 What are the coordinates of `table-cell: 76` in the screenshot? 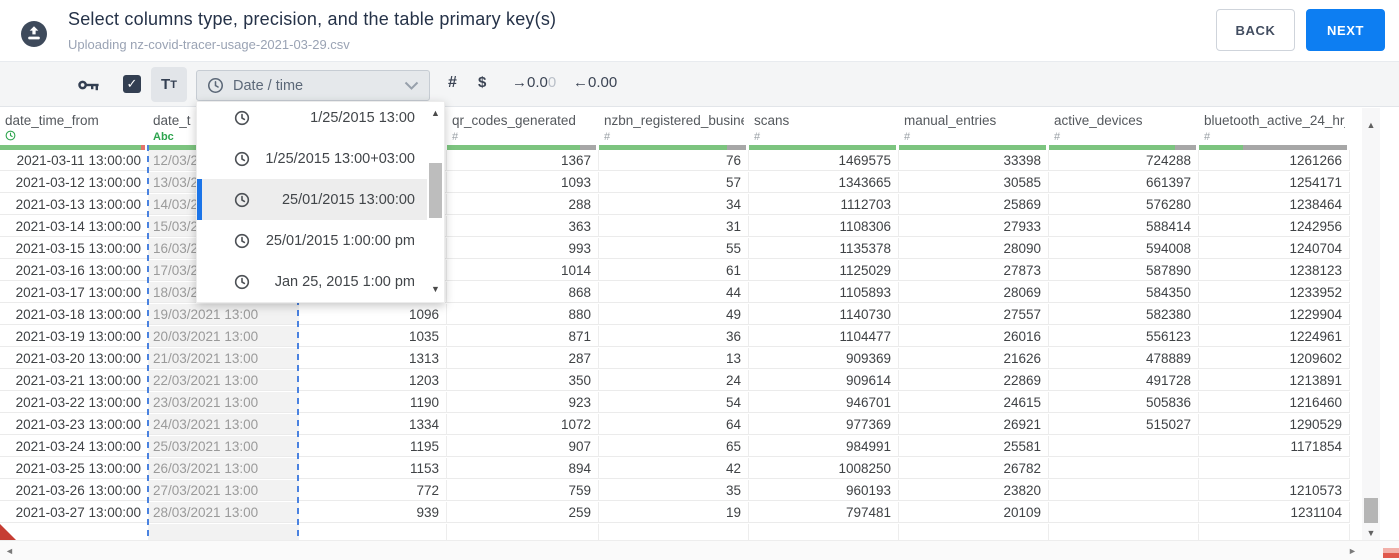 It's located at (674, 160).